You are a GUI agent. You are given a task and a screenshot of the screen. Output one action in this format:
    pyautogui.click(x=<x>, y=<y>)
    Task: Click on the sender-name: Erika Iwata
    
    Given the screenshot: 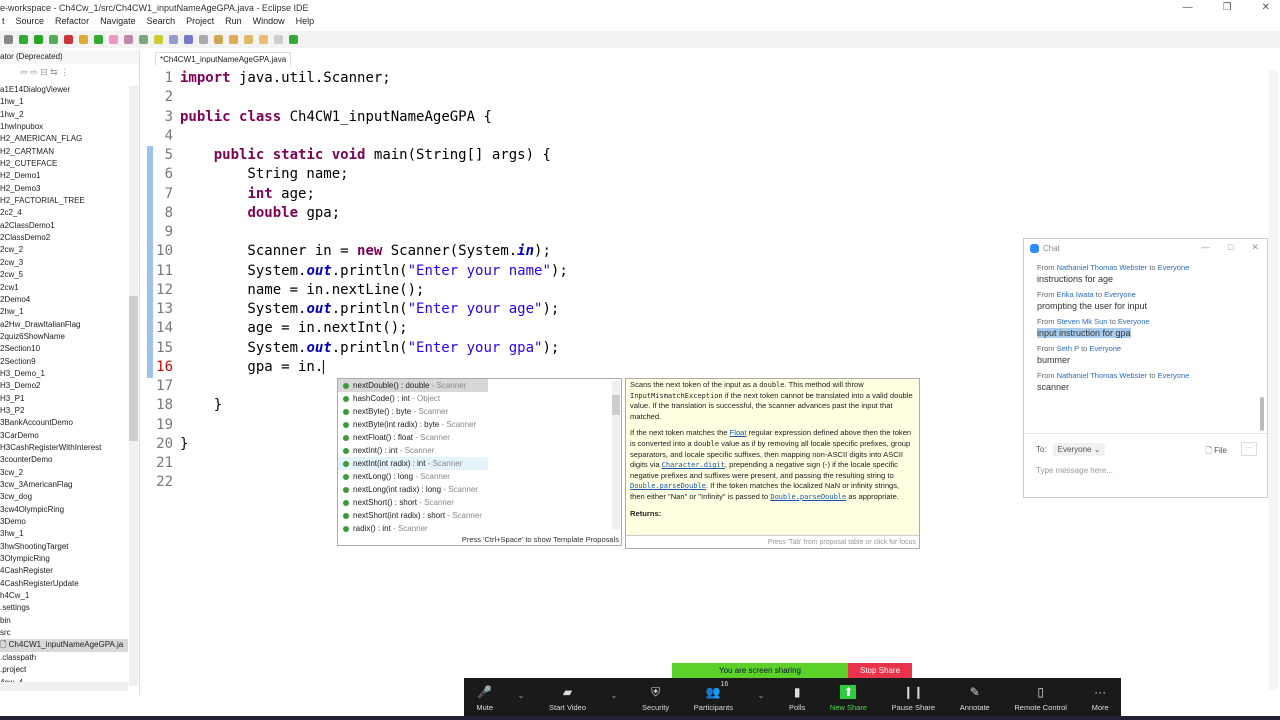 What is the action you would take?
    pyautogui.click(x=1075, y=294)
    